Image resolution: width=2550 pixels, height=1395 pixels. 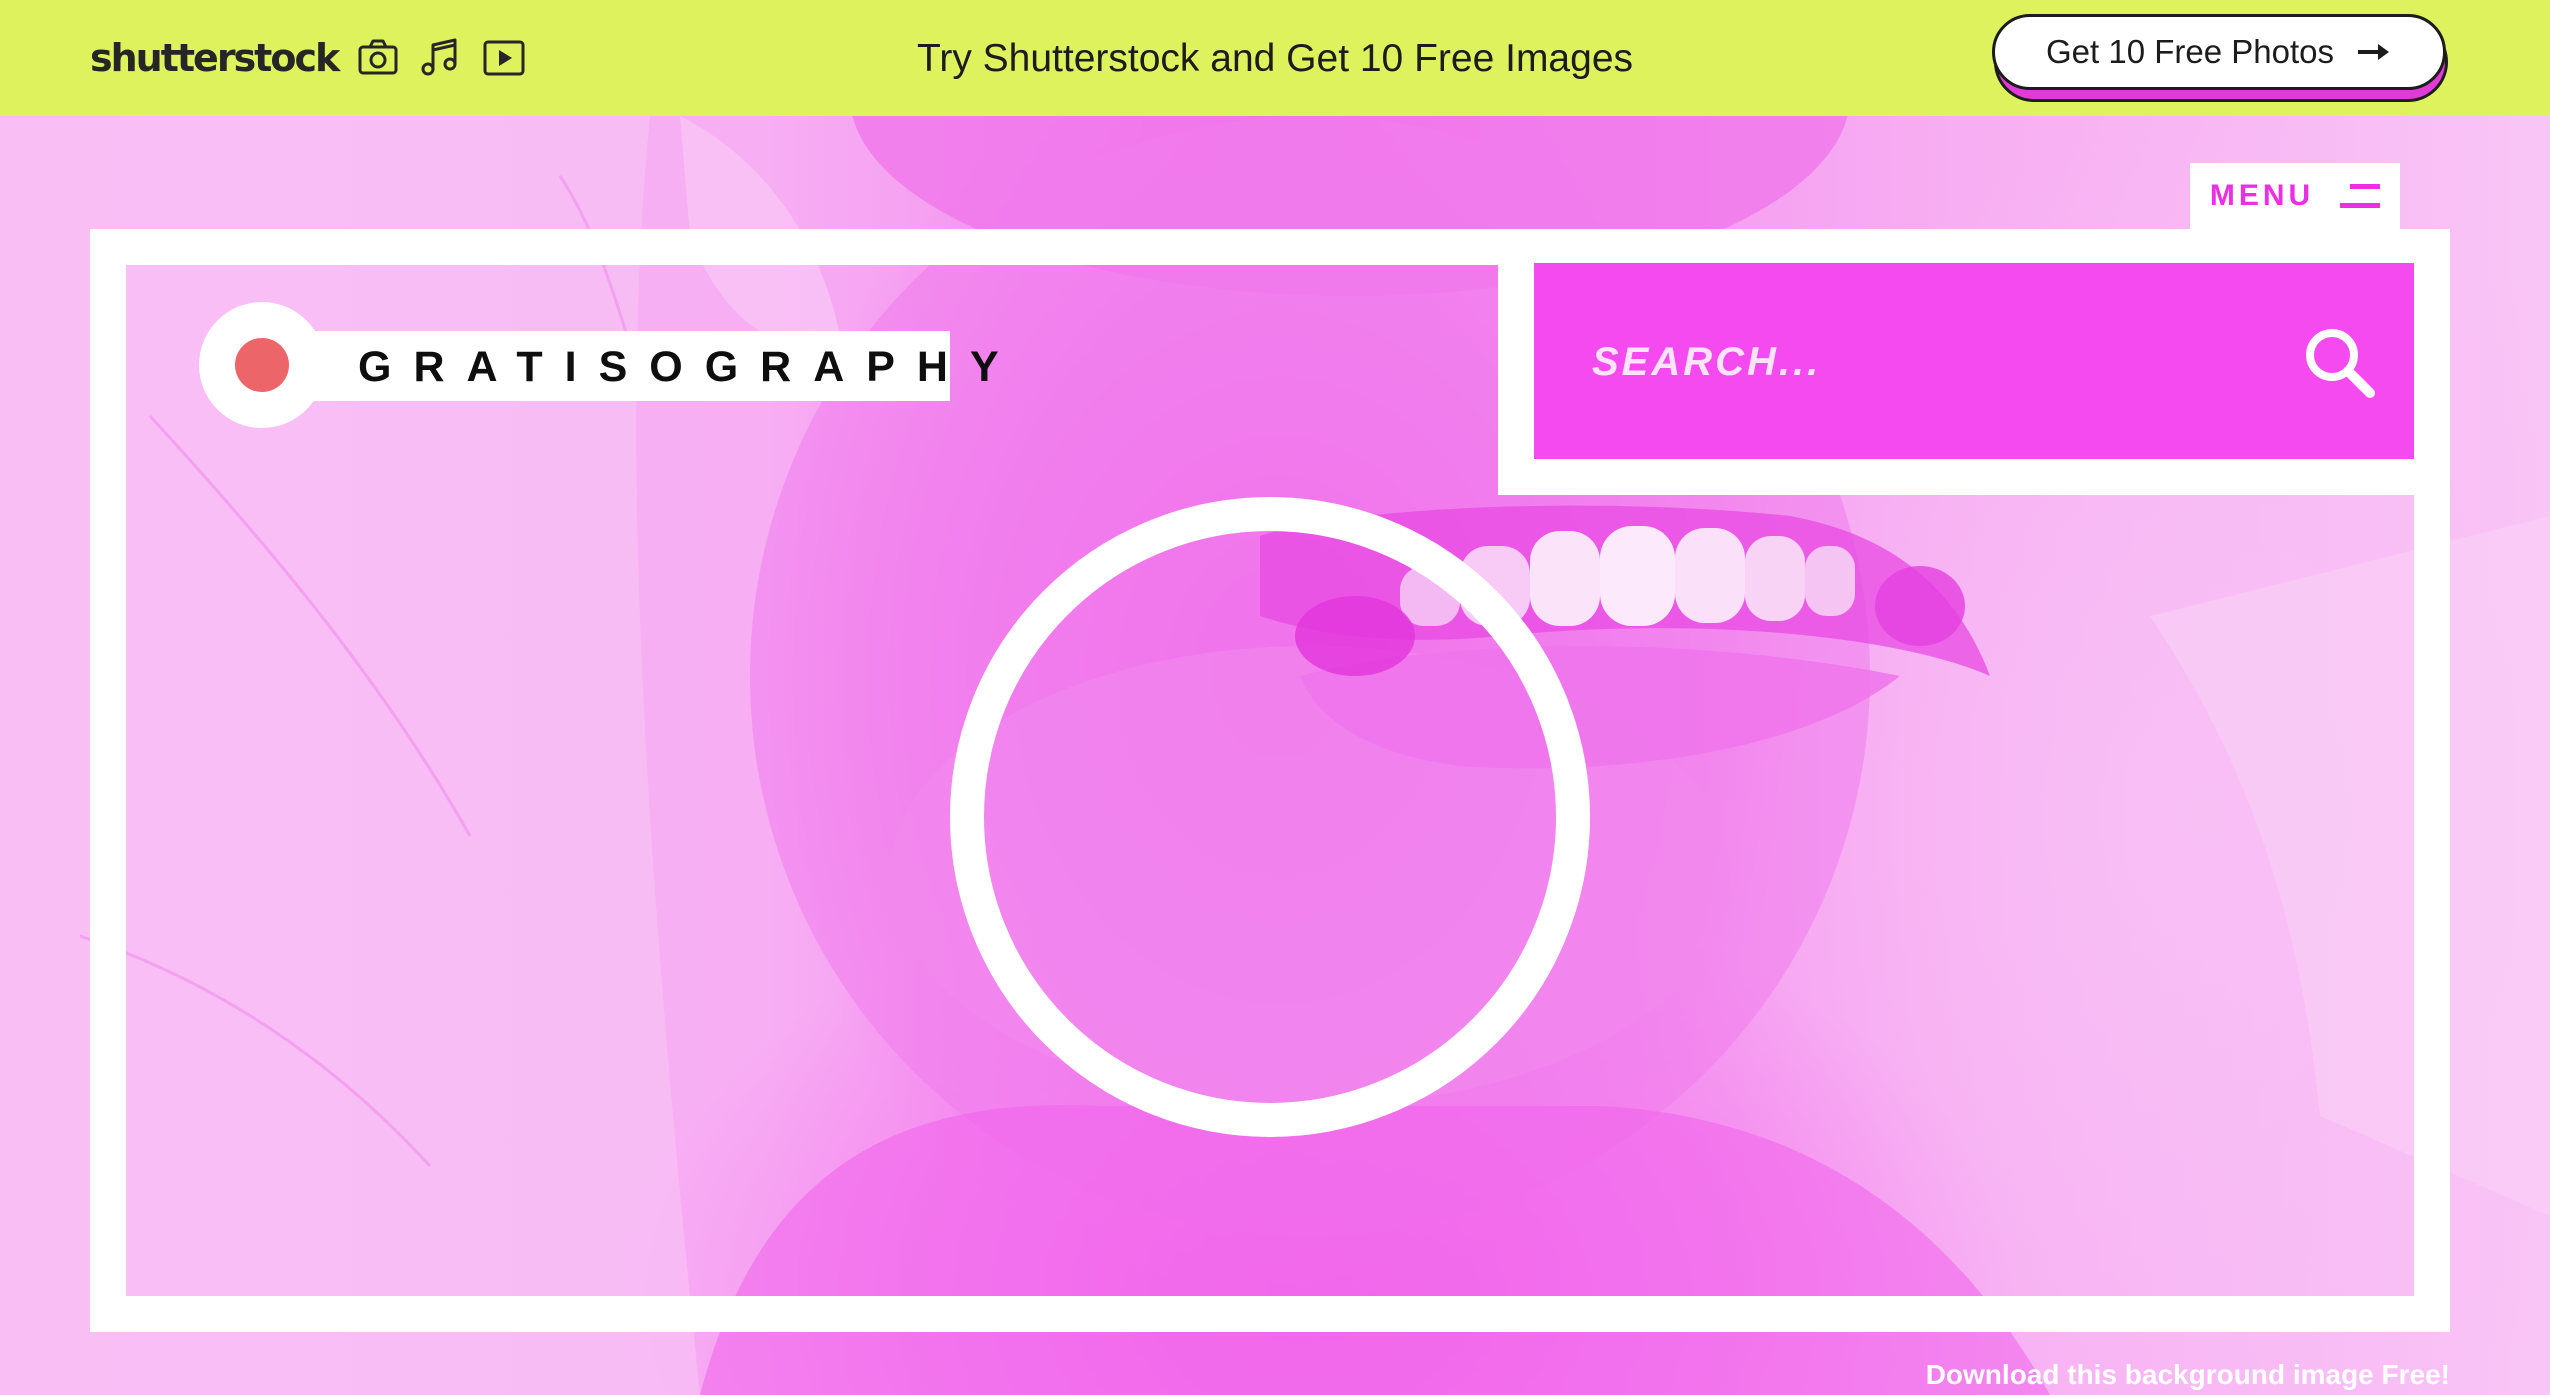 I want to click on search-icon, so click(x=2340, y=363).